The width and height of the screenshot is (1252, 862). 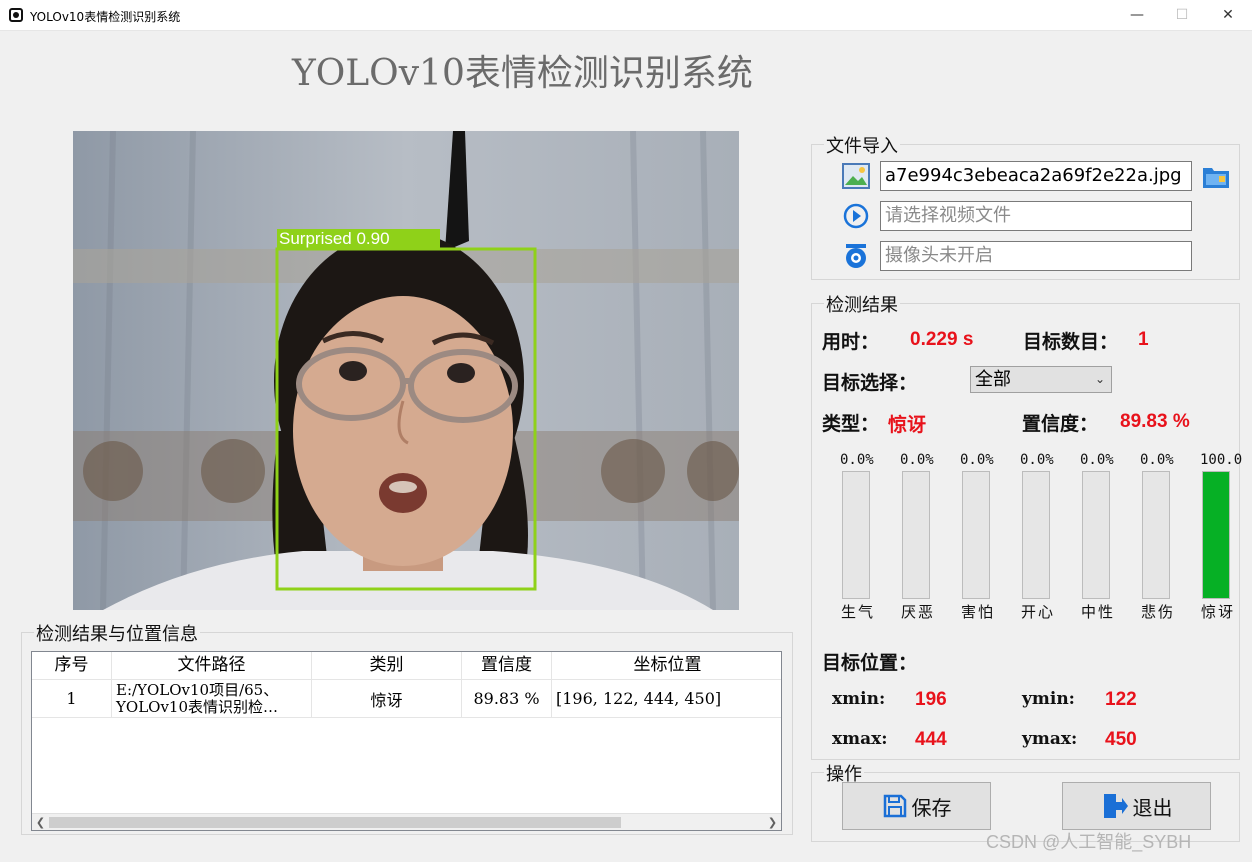 What do you see at coordinates (72, 666) in the screenshot?
I see `column-header-index: 序号` at bounding box center [72, 666].